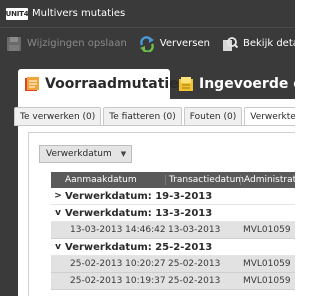 This screenshot has height=296, width=320. What do you see at coordinates (247, 84) in the screenshot?
I see `tab-ingevoerde-orders-label: Ingevoerde ord` at bounding box center [247, 84].